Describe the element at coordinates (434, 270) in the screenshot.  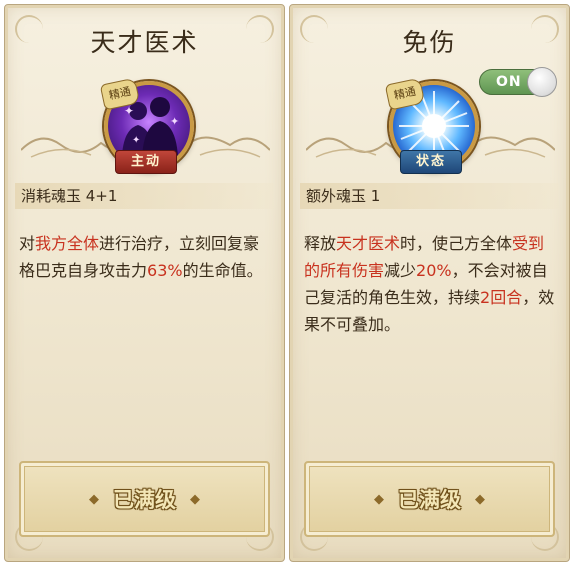
I see `highlight-text: 20%` at that location.